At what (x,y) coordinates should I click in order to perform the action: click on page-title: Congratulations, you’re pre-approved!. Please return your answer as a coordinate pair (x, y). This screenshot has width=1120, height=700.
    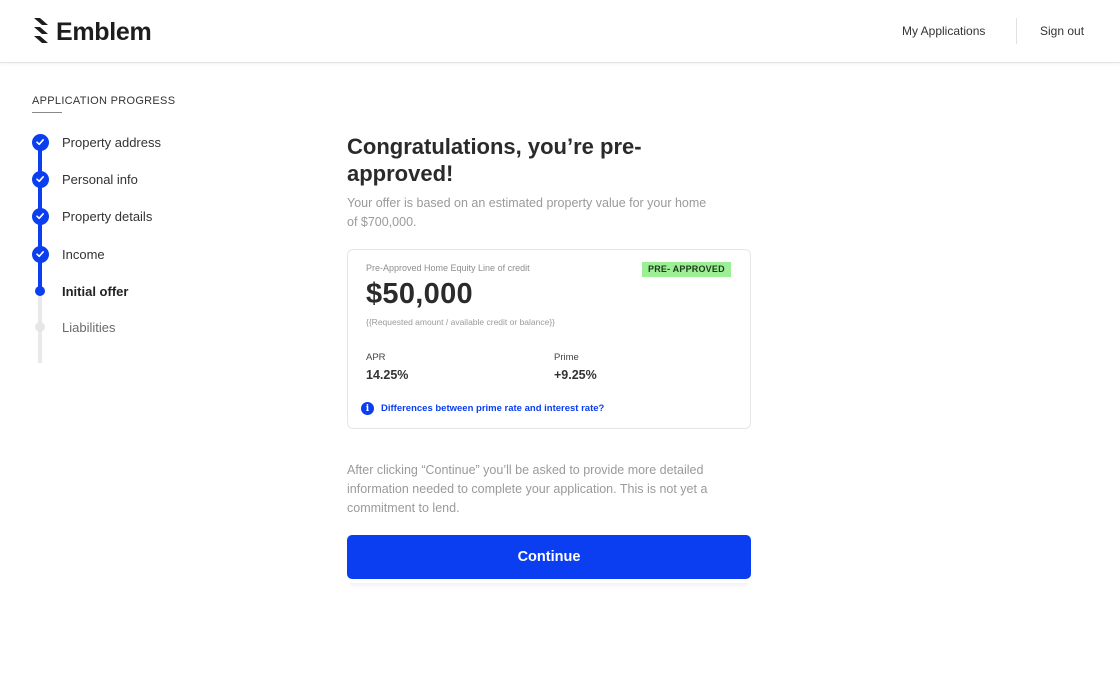
    Looking at the image, I should click on (494, 160).